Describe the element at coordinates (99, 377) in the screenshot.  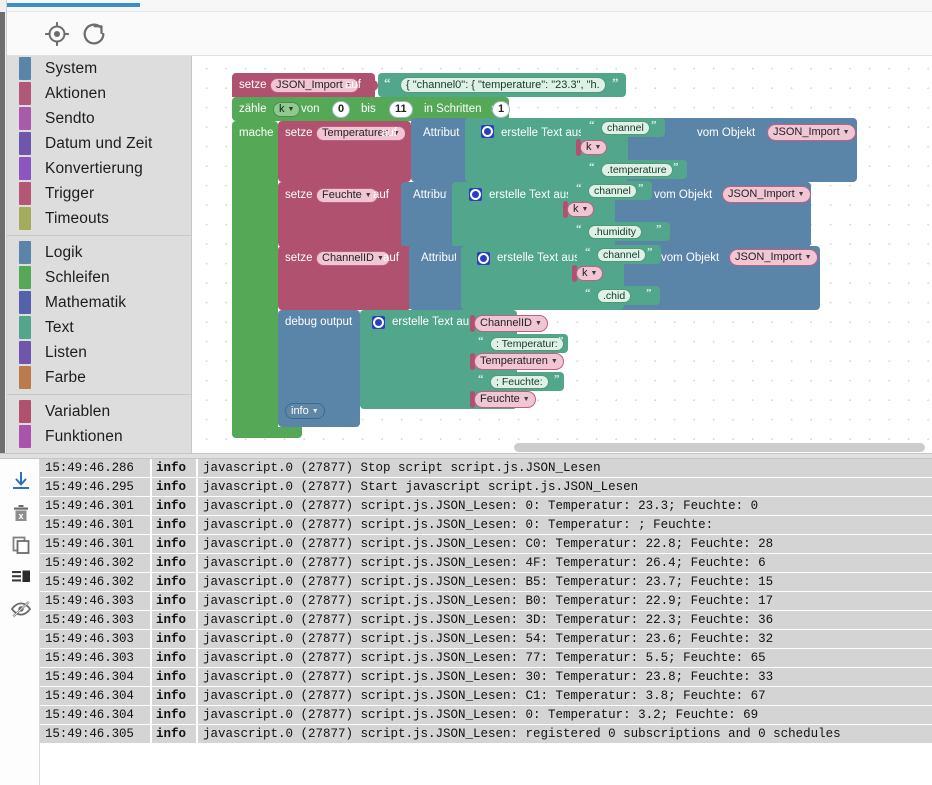
I see `toolbox-category-farbe: Farbe` at that location.